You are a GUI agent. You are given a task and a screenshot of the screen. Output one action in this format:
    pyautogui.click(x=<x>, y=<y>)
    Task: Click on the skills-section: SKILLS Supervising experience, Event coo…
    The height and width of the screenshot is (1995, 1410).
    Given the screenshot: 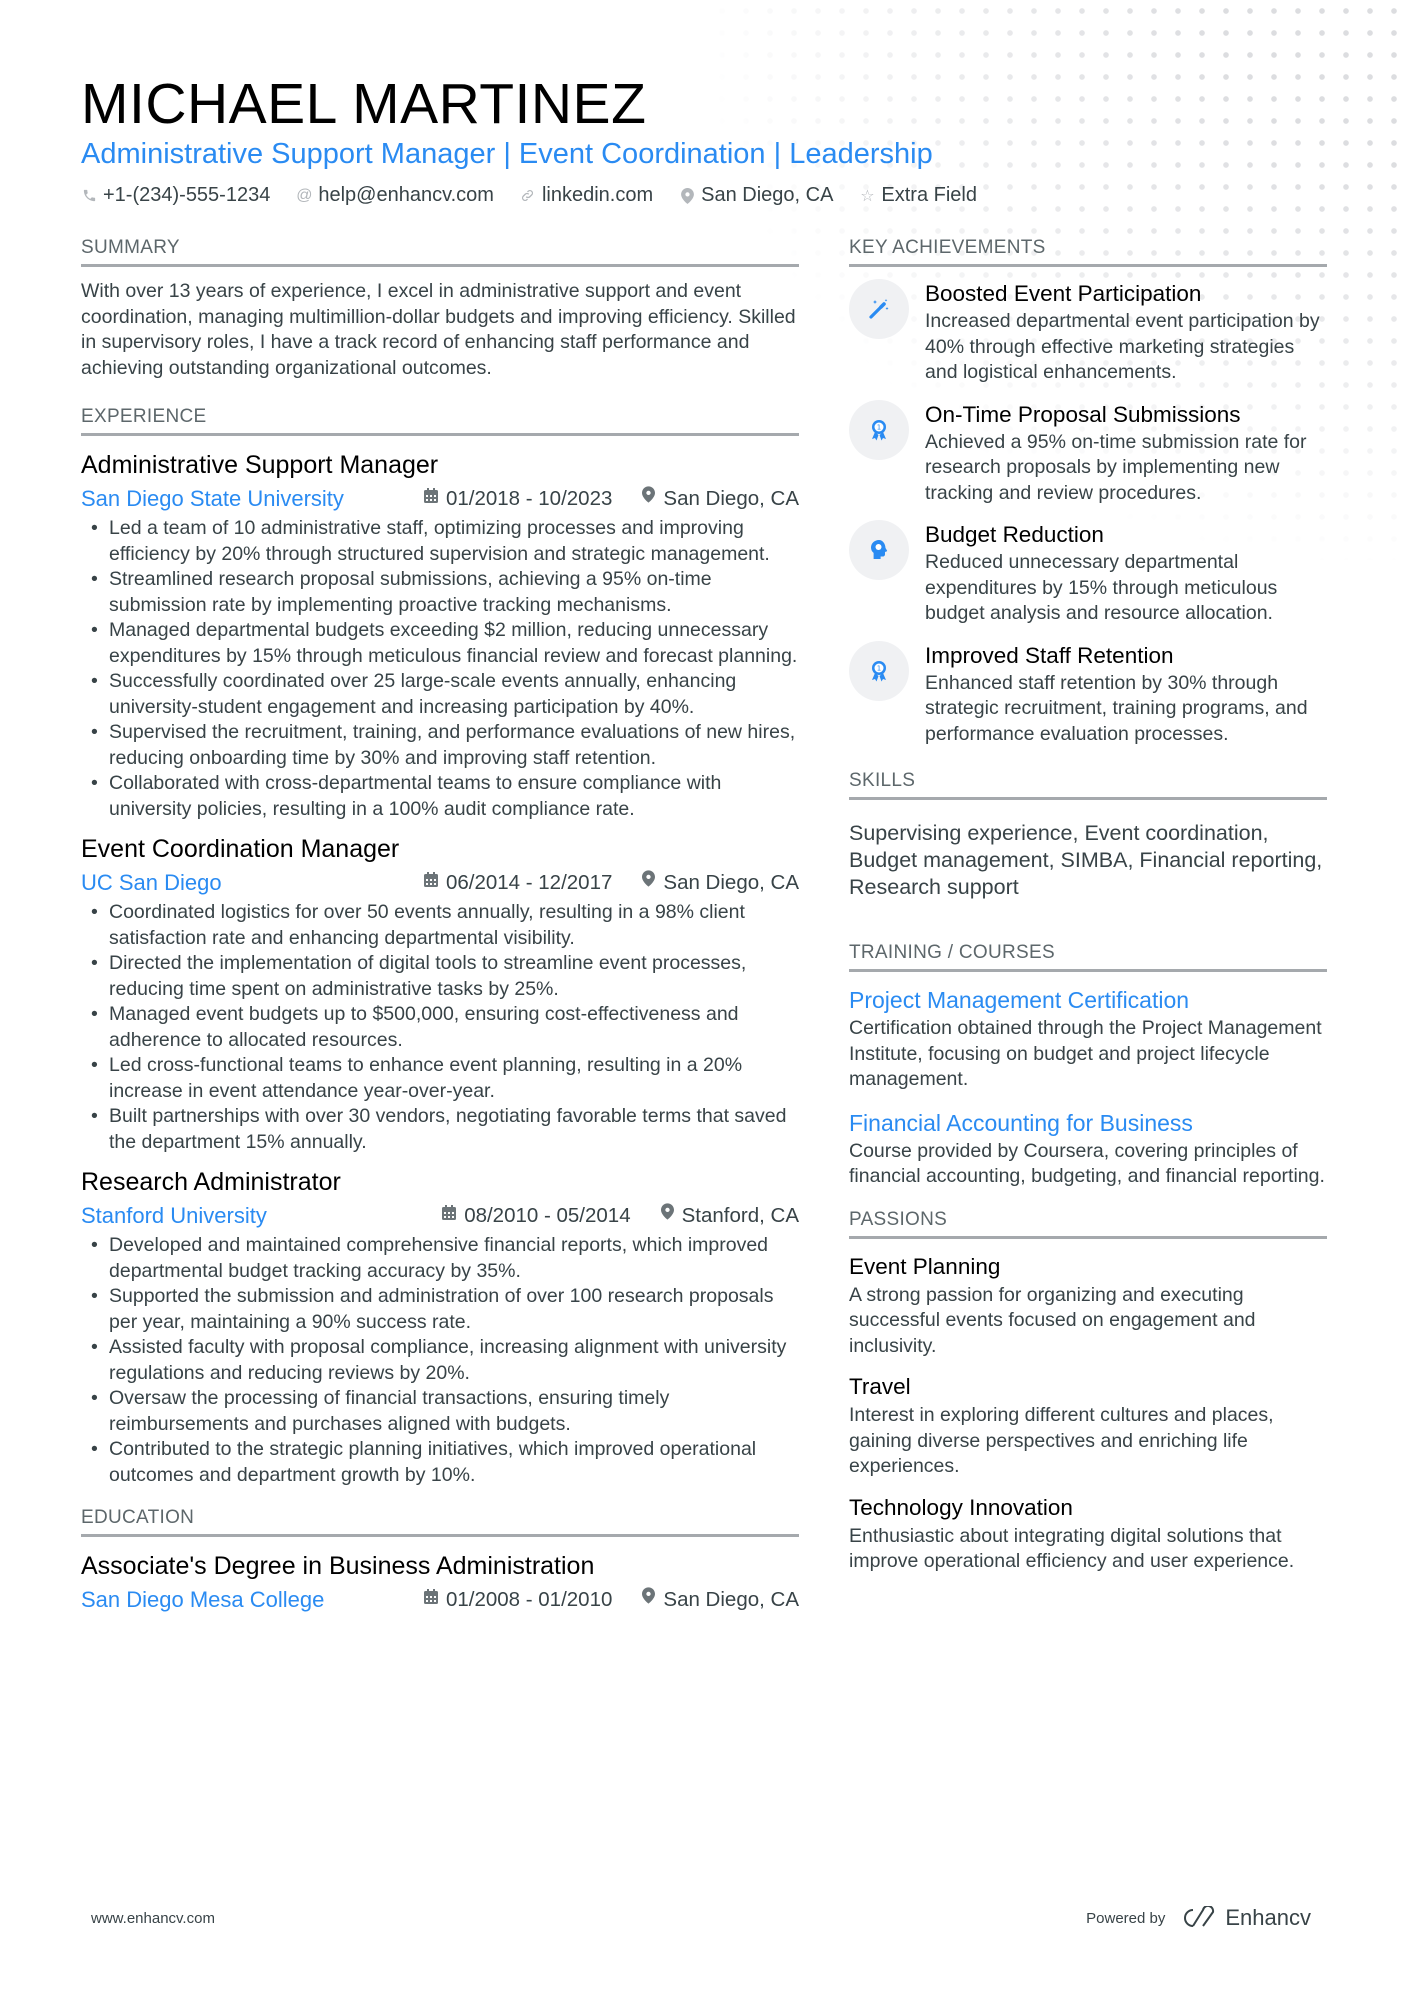 What is the action you would take?
    pyautogui.click(x=1088, y=835)
    